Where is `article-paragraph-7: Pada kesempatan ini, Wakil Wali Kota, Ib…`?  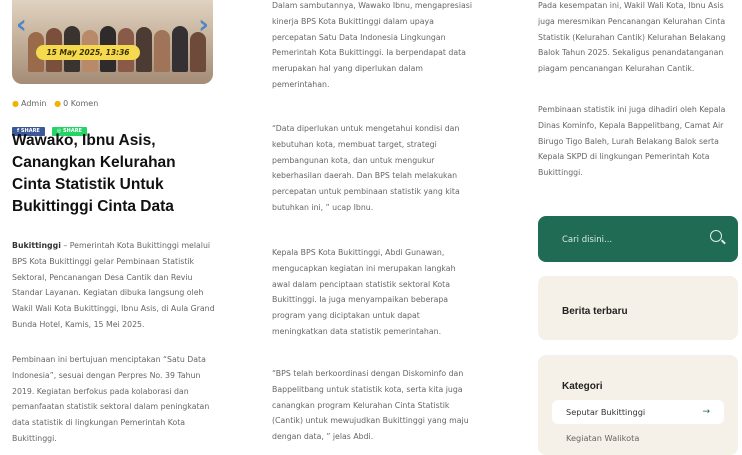 article-paragraph-7: Pada kesempatan ini, Wakil Wali Kota, Ib… is located at coordinates (632, 37).